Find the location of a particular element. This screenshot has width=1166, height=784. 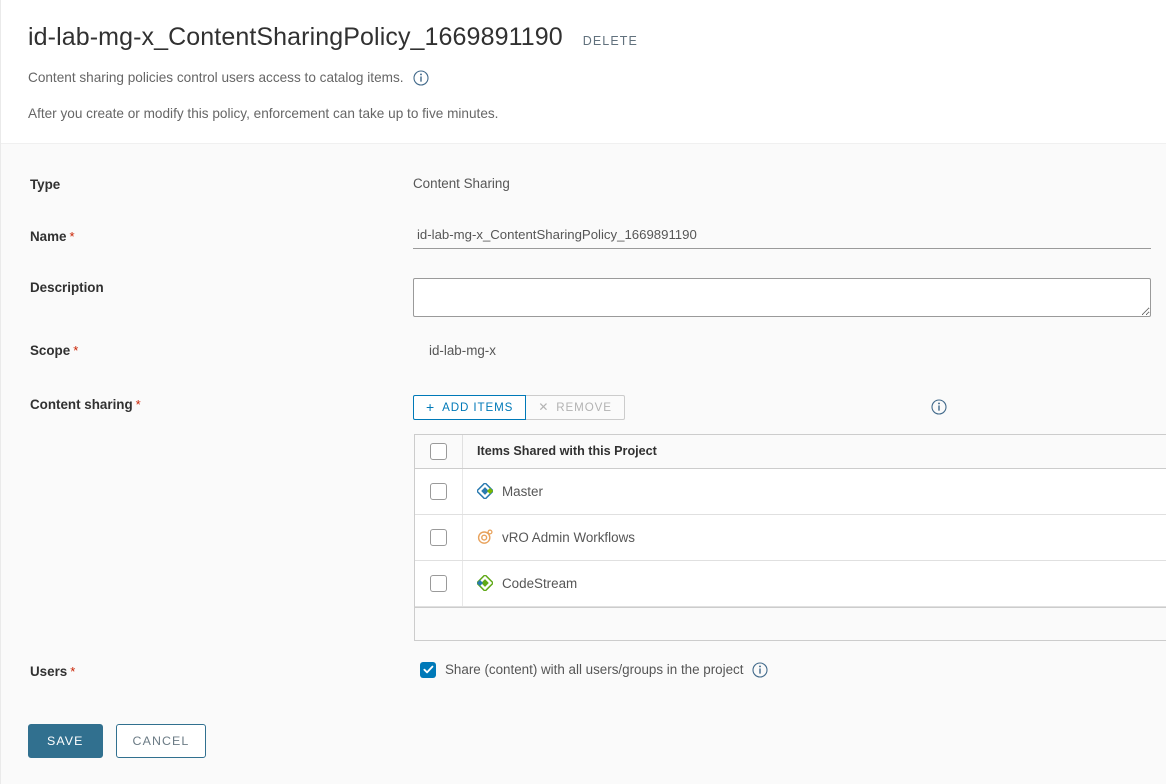

remove-button: ✕ REMOVE is located at coordinates (575, 407).